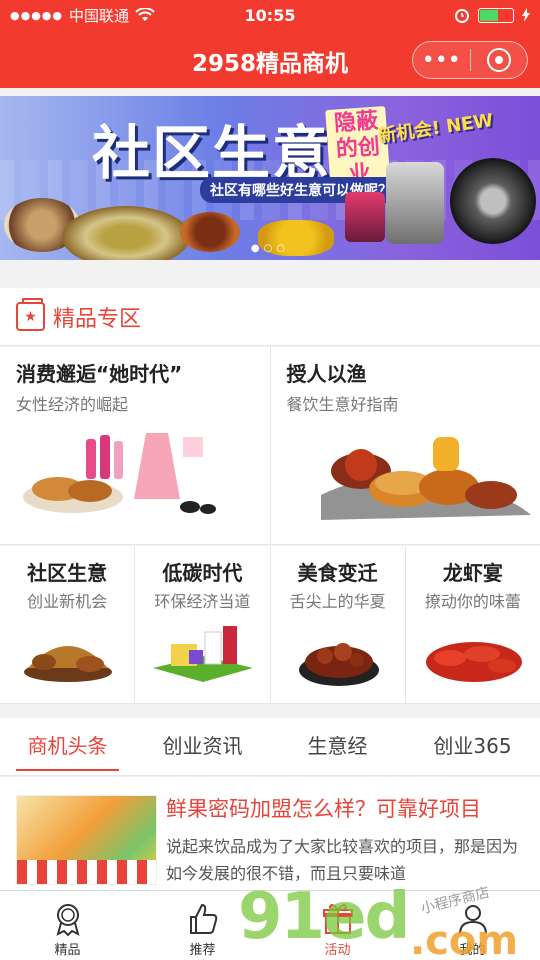 Image resolution: width=540 pixels, height=960 pixels. I want to click on news-tabs: 商机头条 创业资讯 生意经 创业365, so click(270, 747).